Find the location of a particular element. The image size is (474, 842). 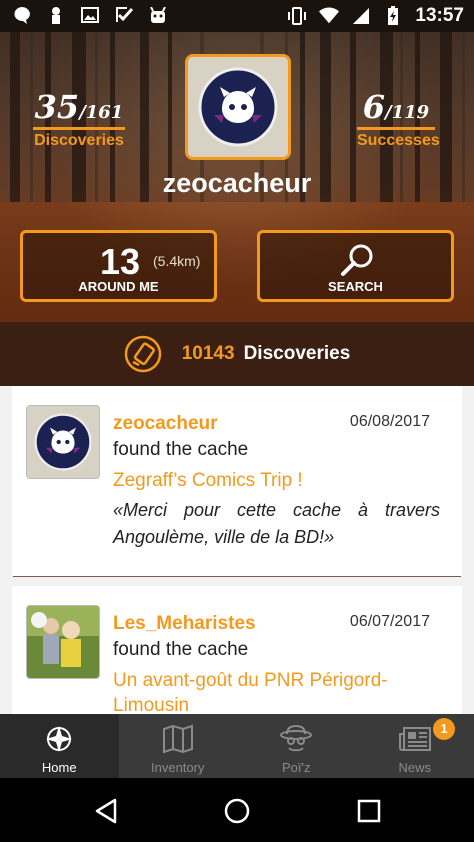

status-time: 13:57 is located at coordinates (439, 15).